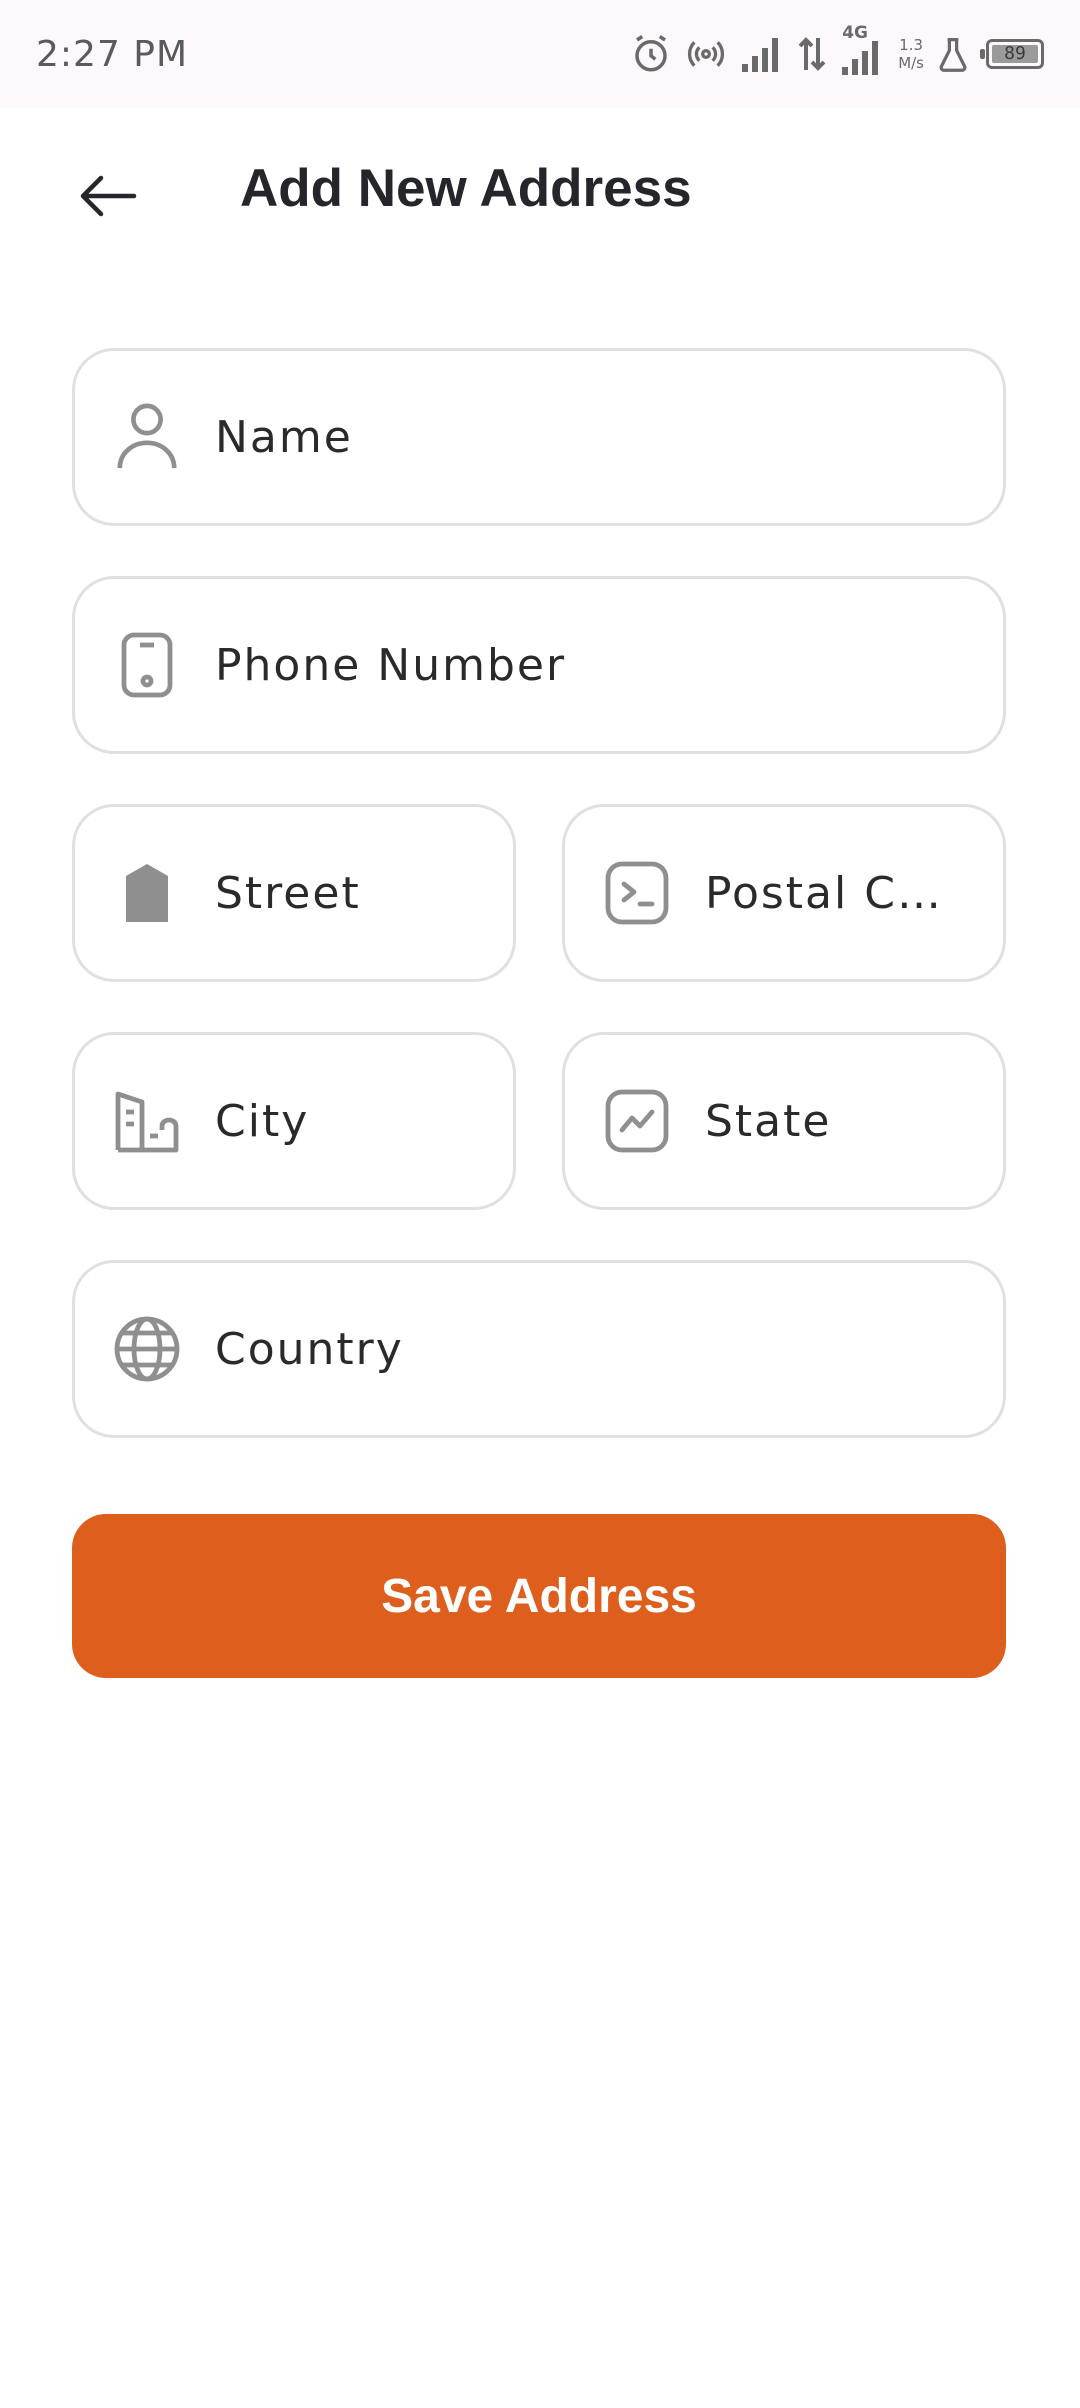 This screenshot has width=1080, height=2408. I want to click on state-field, so click(784, 1121).